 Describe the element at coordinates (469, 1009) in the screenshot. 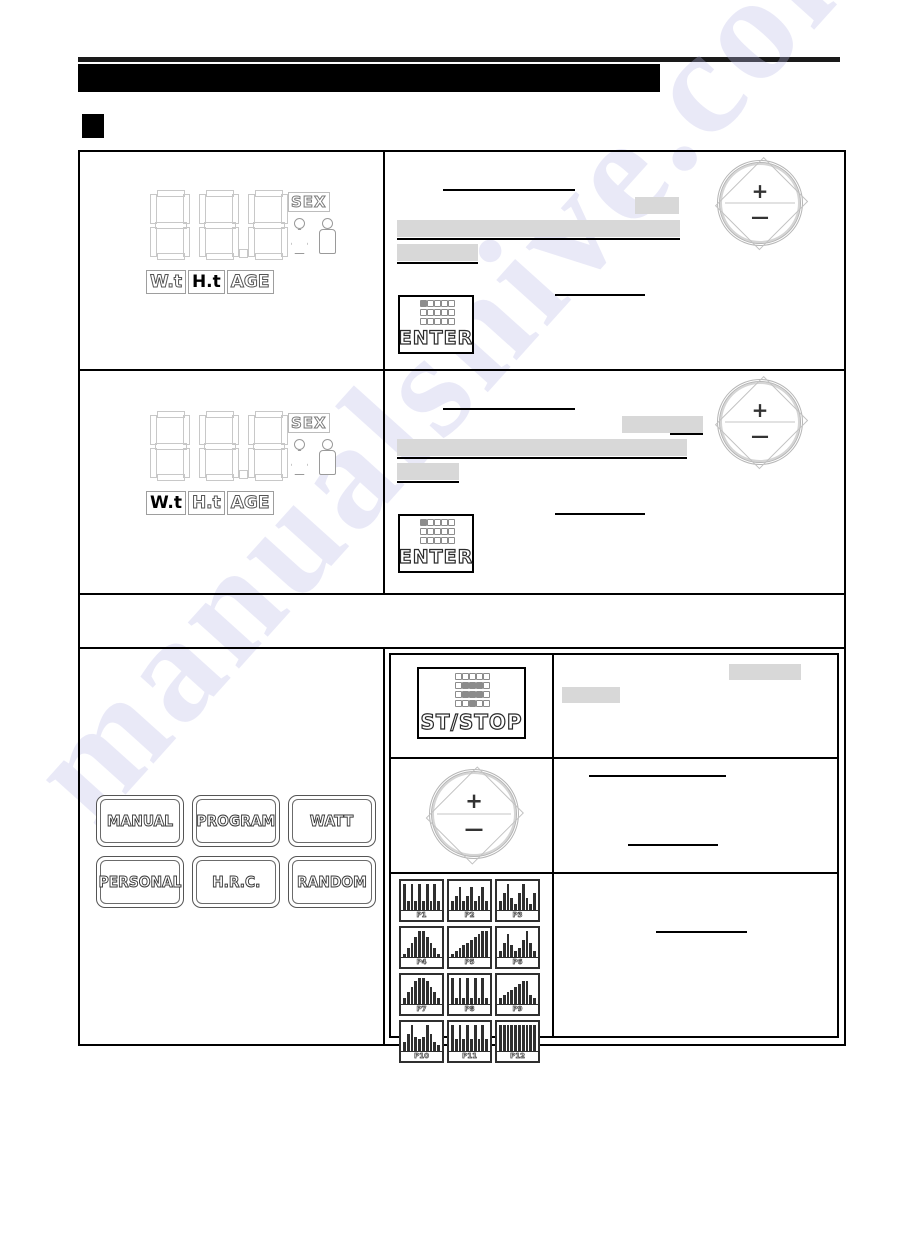

I see `program-thumbnail-label: P8` at that location.